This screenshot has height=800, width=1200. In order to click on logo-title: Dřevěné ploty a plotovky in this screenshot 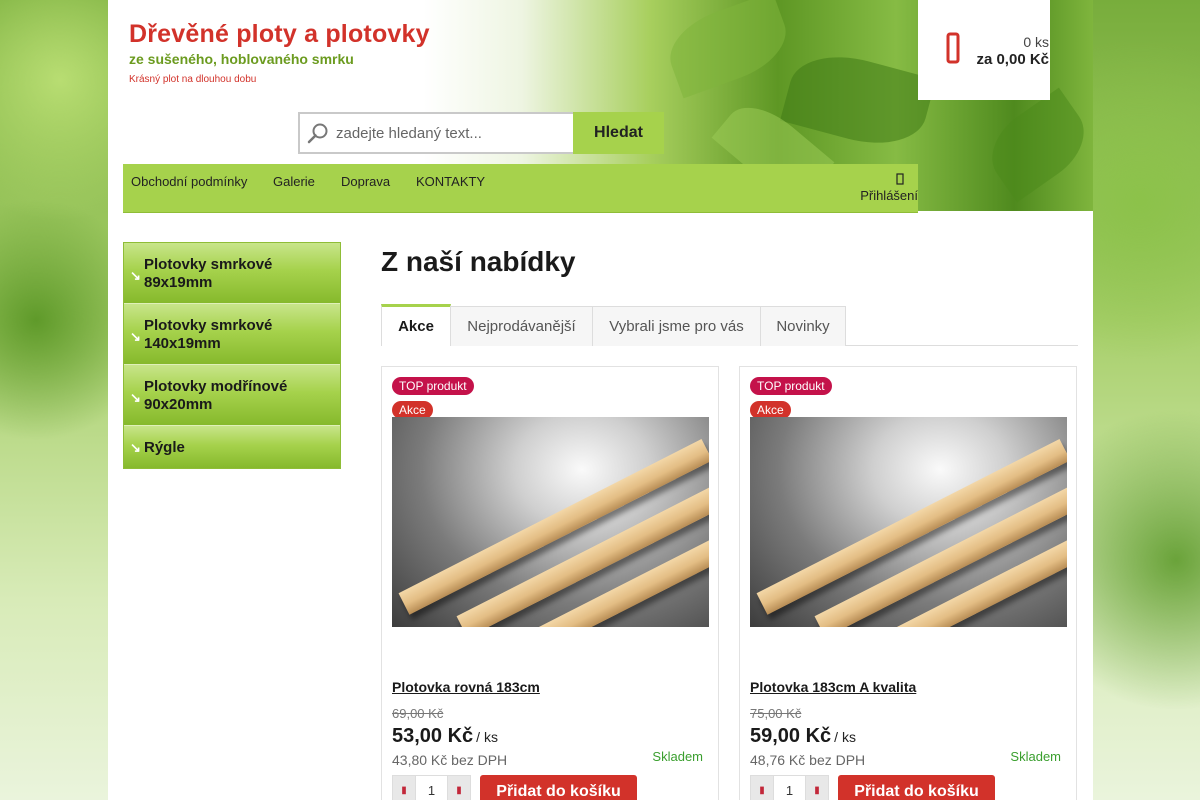, I will do `click(279, 34)`.